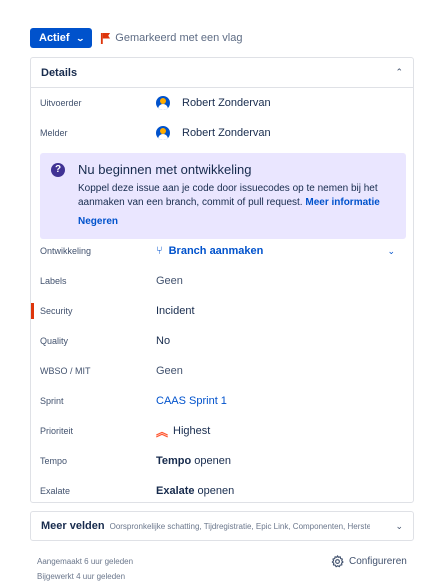 Image resolution: width=423 pixels, height=586 pixels. Describe the element at coordinates (56, 311) in the screenshot. I see `field-label: Security` at that location.